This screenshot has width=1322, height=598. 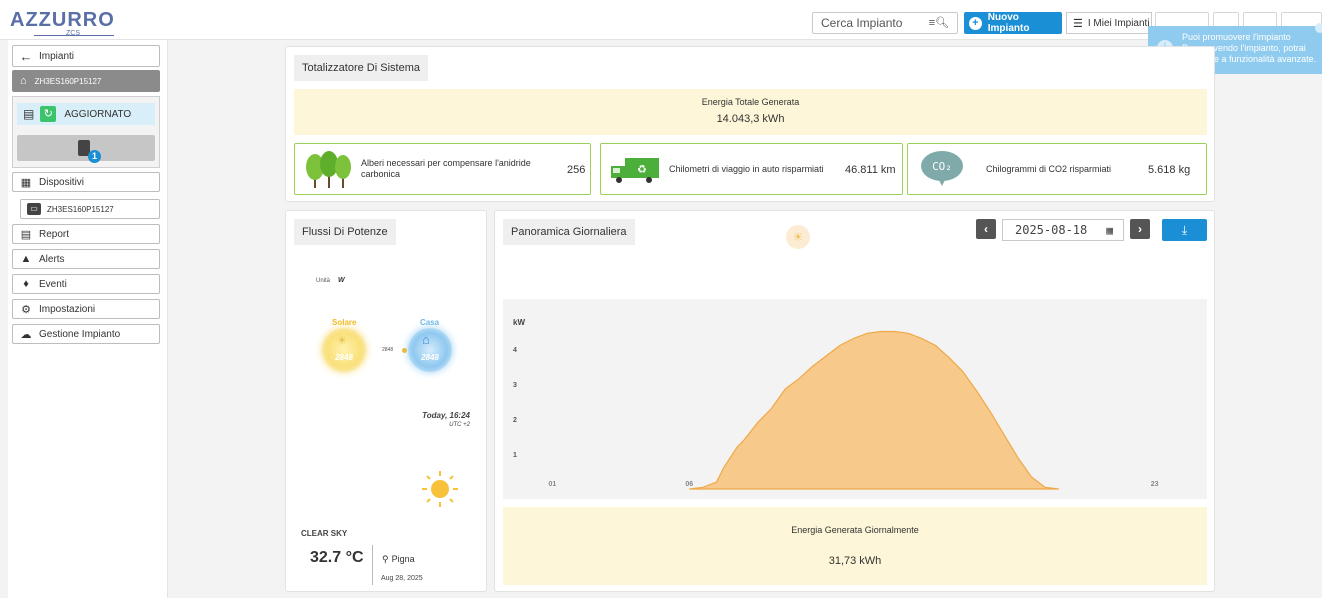 I want to click on home-icon: ⌂, so click(x=23, y=81).